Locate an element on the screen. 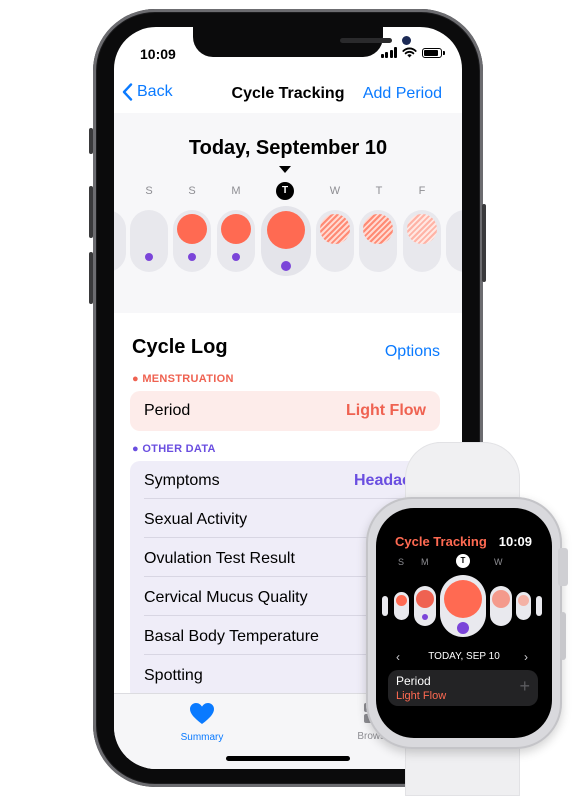  options-button: Options is located at coordinates (412, 352).